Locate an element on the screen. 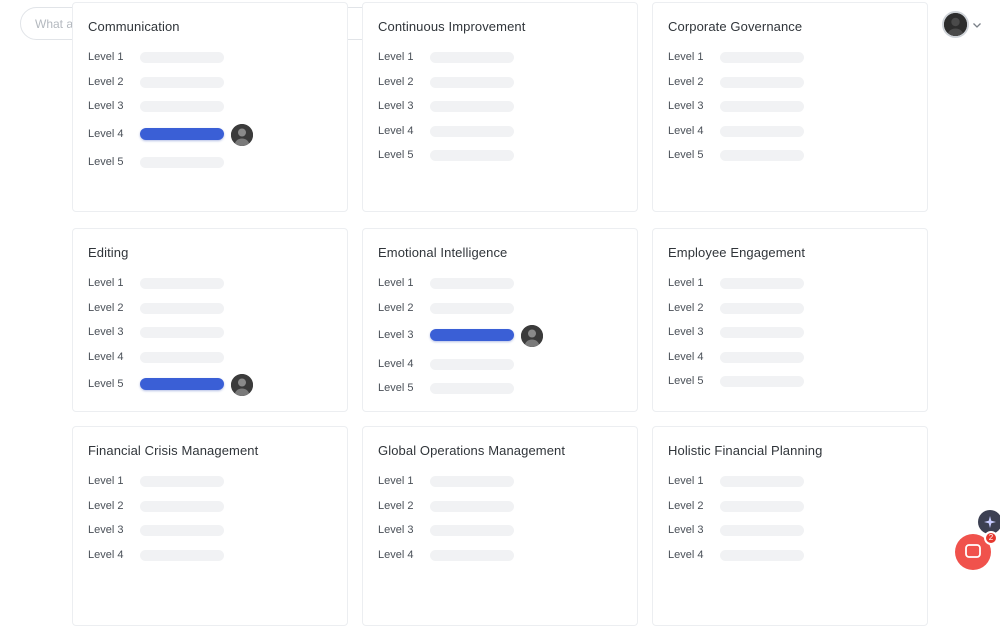 This screenshot has height=626, width=1000. assessor-avatar is located at coordinates (242, 385).